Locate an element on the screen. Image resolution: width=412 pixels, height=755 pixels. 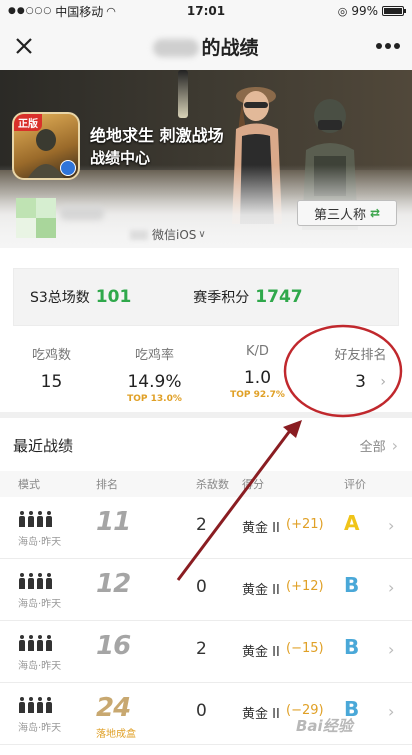
stat-percentile: TOP 92.7% is located at coordinates (257, 395).